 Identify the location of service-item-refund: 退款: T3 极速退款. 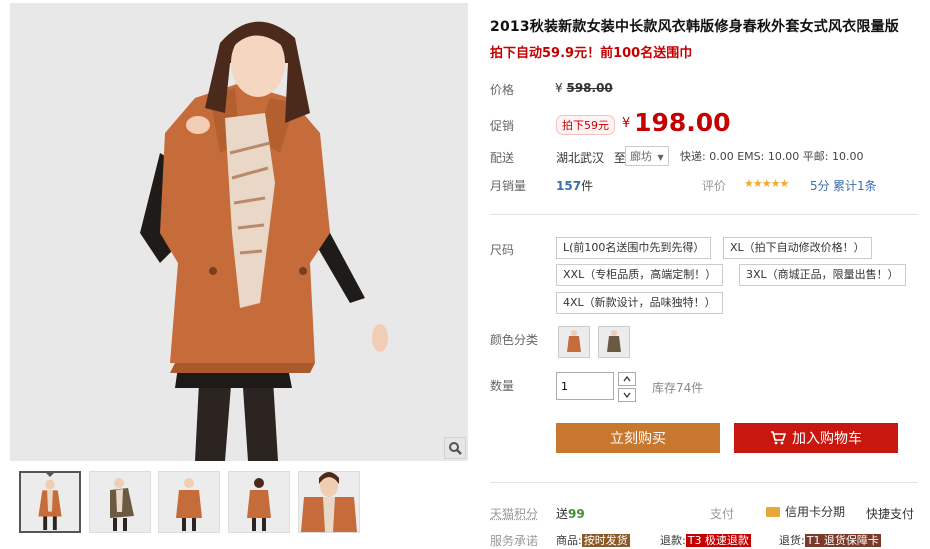
(705, 540).